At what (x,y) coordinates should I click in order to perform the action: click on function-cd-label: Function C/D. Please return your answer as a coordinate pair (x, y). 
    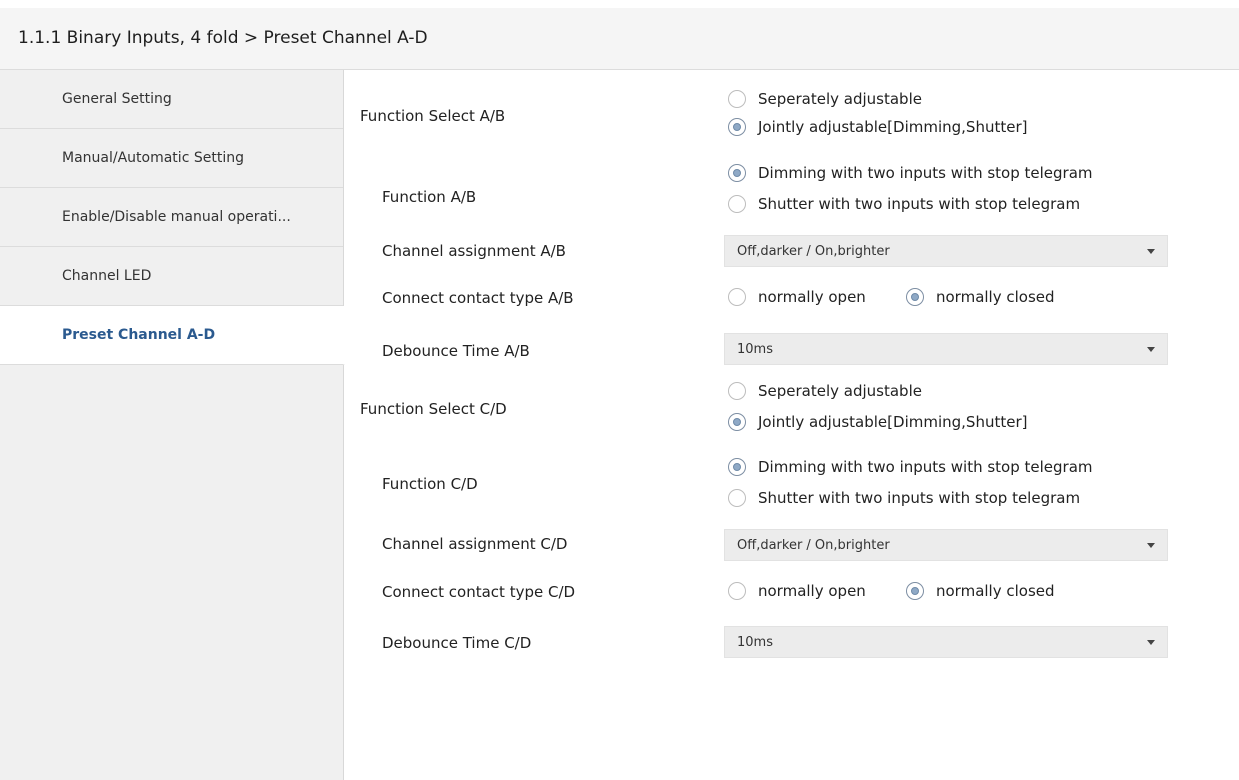
    Looking at the image, I should click on (430, 484).